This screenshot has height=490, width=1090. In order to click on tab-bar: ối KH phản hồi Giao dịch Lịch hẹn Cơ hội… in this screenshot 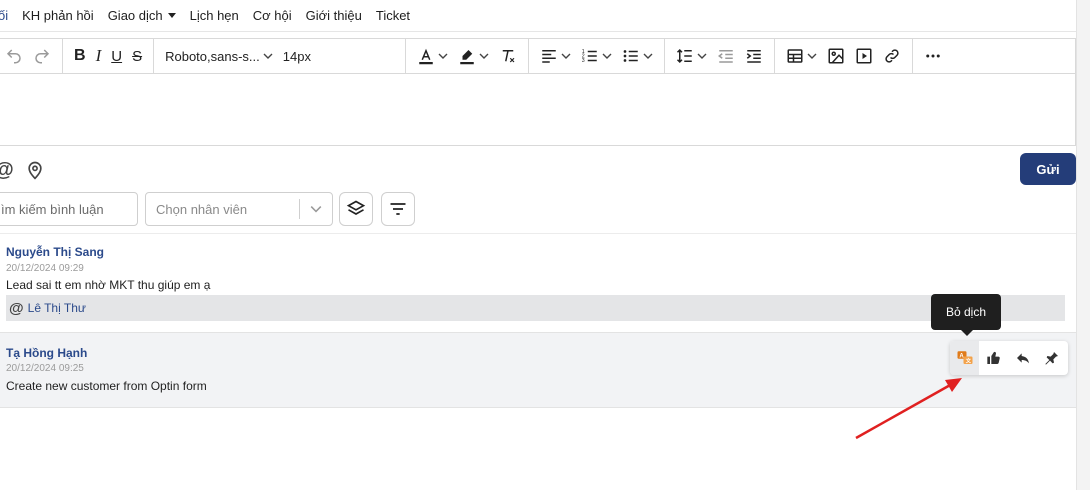, I will do `click(538, 16)`.